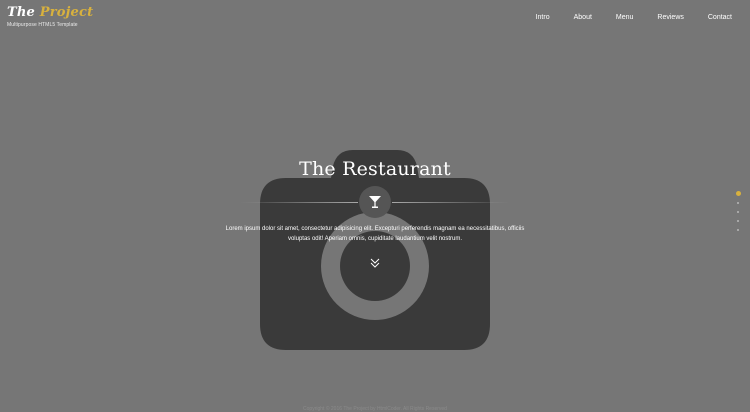  Describe the element at coordinates (299, 202) in the screenshot. I see `hero-divider-left` at that location.